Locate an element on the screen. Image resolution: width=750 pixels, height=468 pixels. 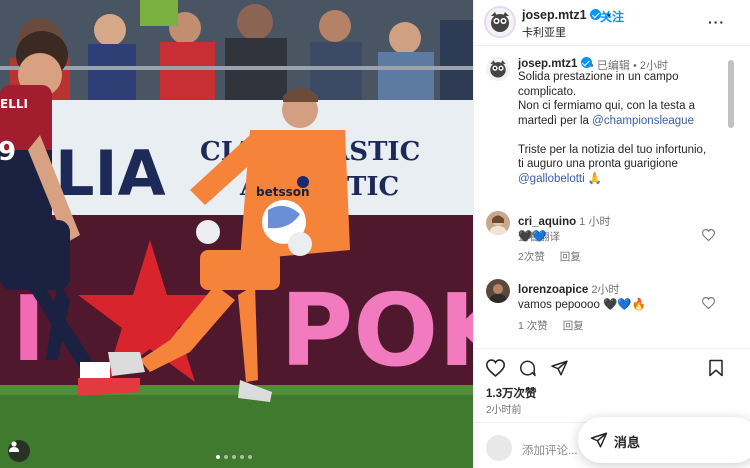
board-big-text: LIA is located at coordinates (110, 173).